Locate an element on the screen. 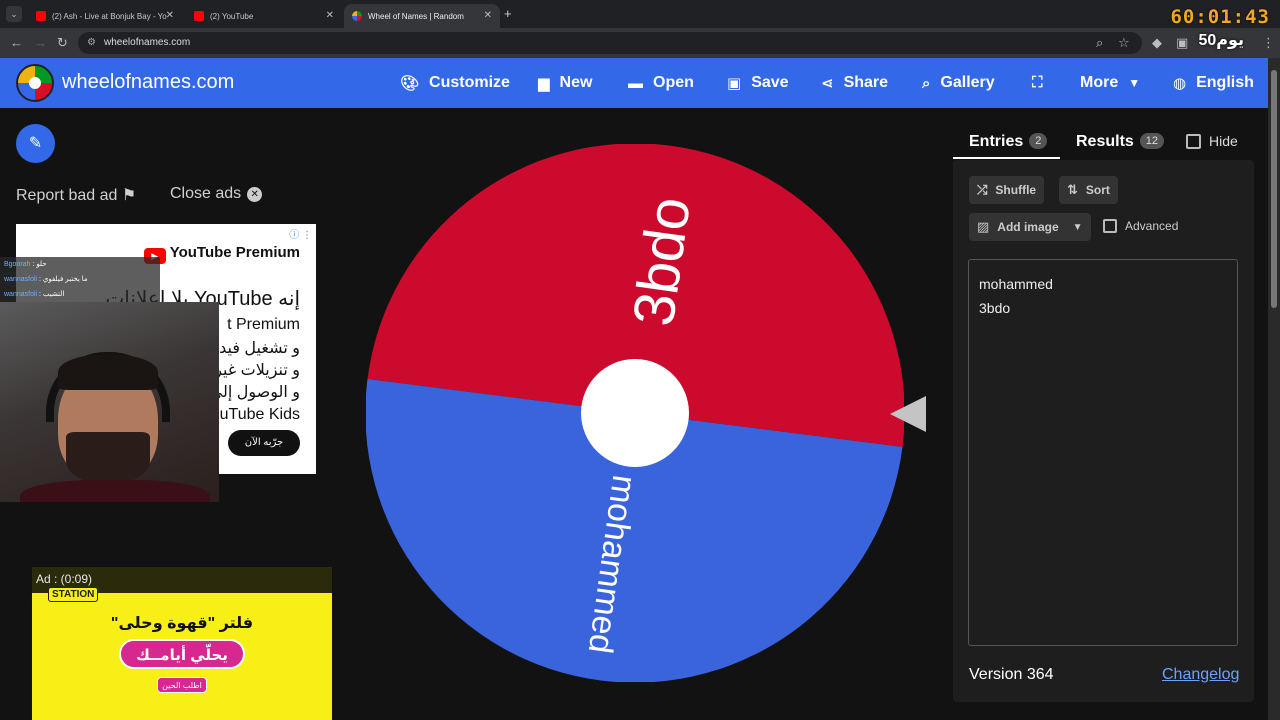 The height and width of the screenshot is (720, 1280). back-icon: ← is located at coordinates (16, 42).